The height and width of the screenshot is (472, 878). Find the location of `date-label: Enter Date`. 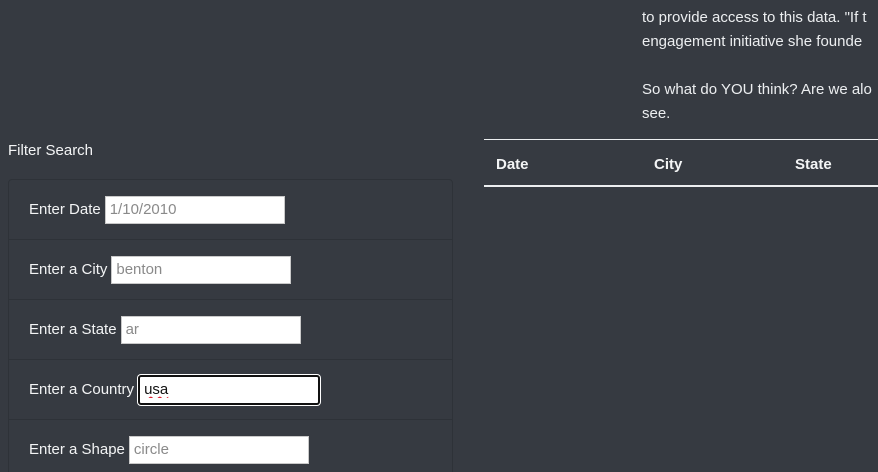

date-label: Enter Date is located at coordinates (65, 209).